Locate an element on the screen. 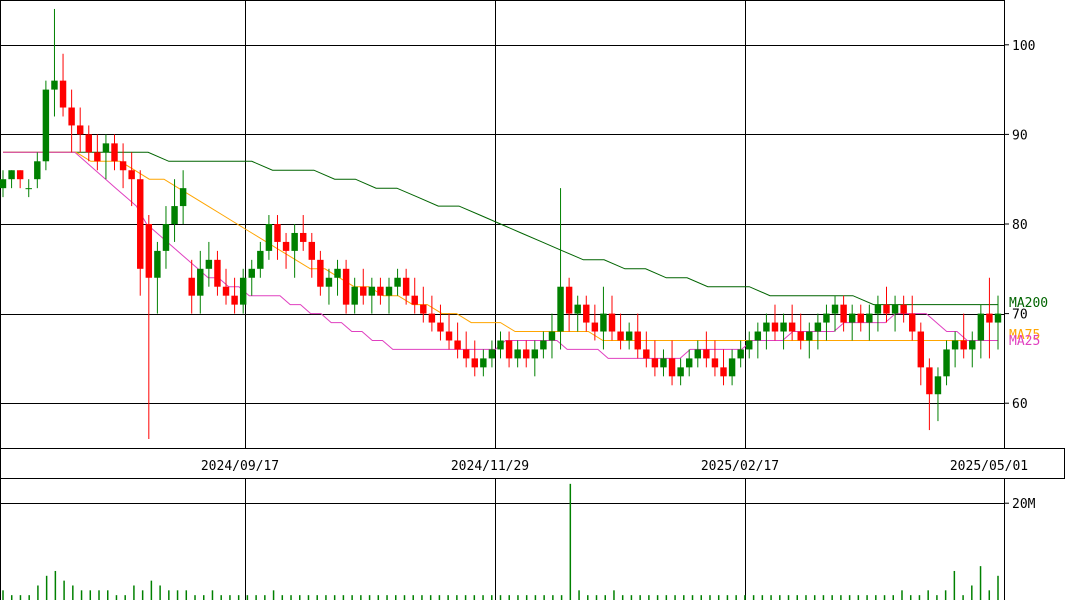 Image resolution: width=1065 pixels, height=600 pixels. volume-tick-label: 20M is located at coordinates (1024, 504).